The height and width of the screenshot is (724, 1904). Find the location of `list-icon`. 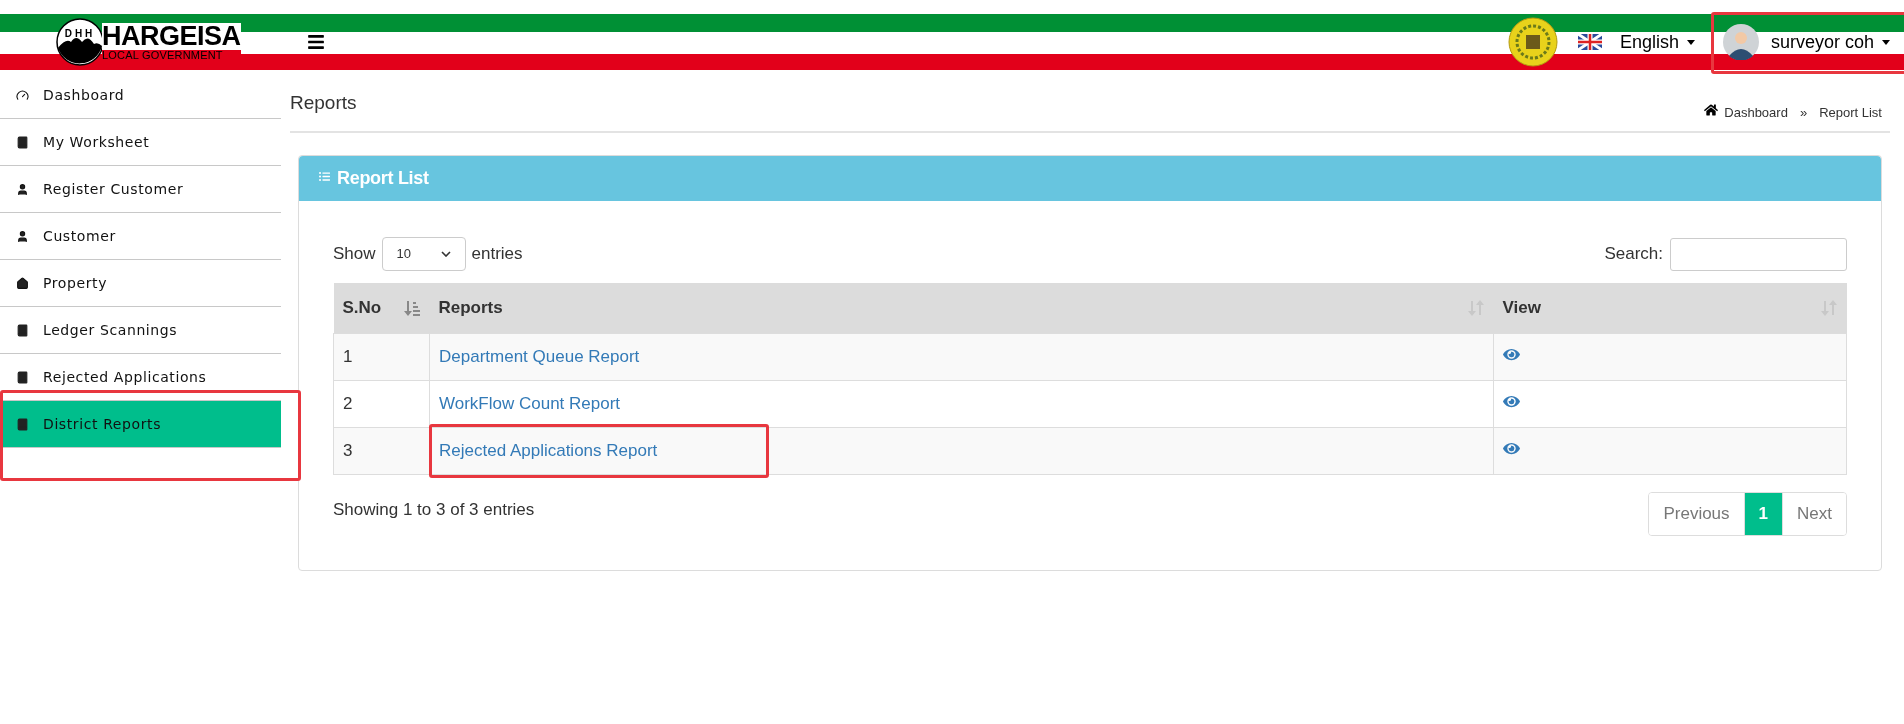

list-icon is located at coordinates (324, 176).